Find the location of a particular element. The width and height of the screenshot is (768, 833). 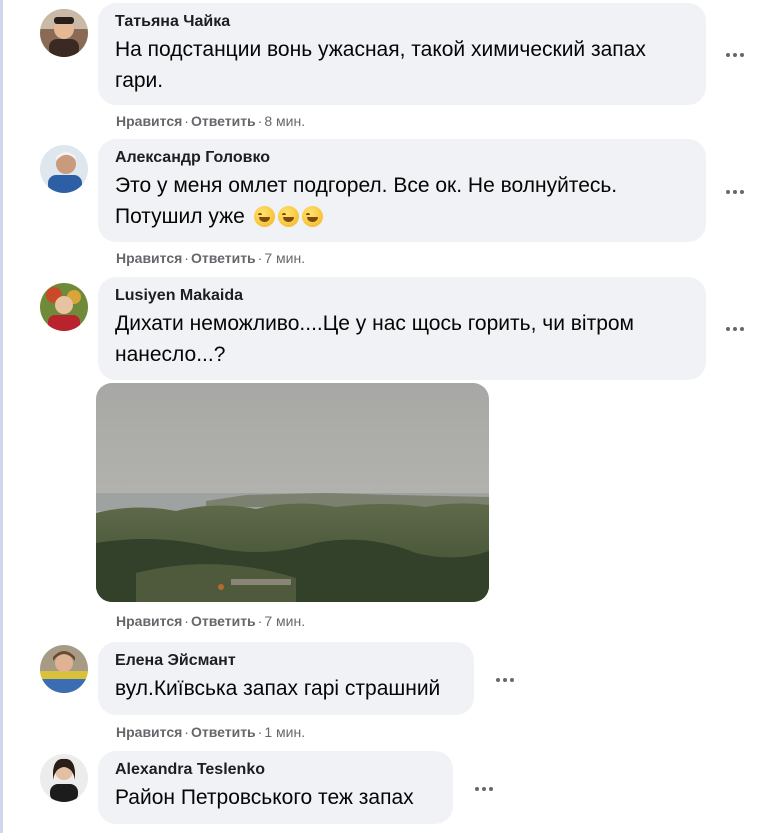

comment-author: Lusiyen Makaida is located at coordinates (402, 296).